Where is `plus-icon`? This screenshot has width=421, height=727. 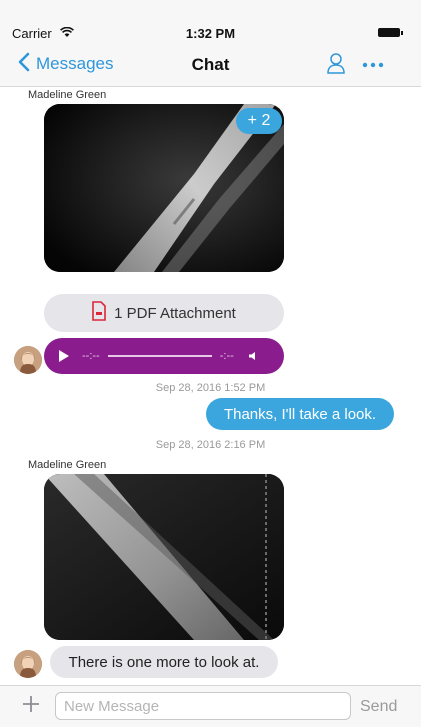 plus-icon is located at coordinates (31, 704).